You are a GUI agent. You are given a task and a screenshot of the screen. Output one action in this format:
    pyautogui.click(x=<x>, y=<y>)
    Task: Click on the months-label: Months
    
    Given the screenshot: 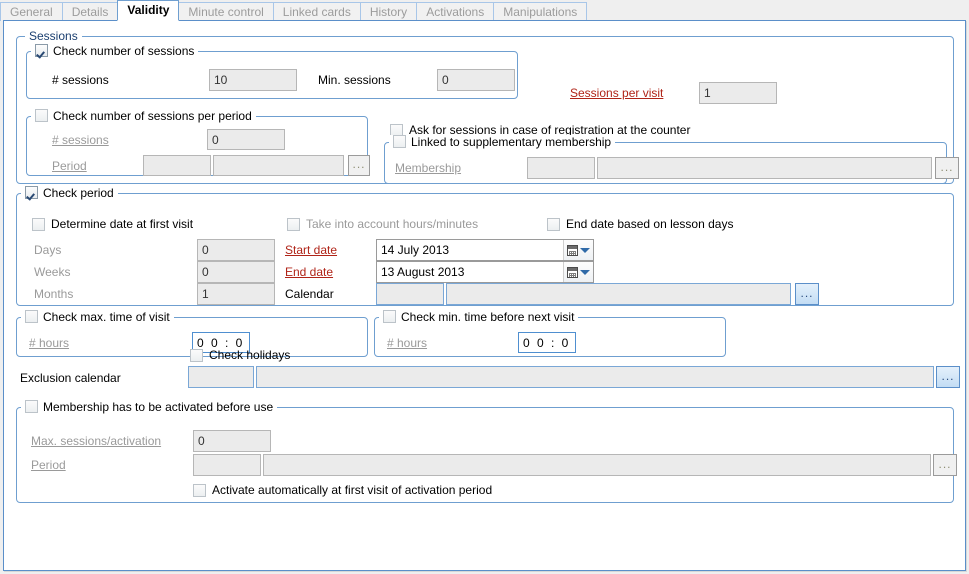 What is the action you would take?
    pyautogui.click(x=54, y=294)
    